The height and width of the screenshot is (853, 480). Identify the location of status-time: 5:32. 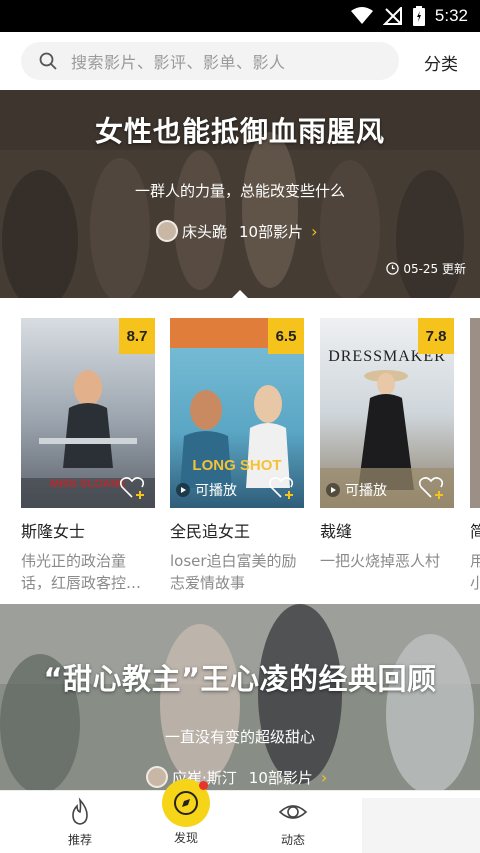
(451, 15).